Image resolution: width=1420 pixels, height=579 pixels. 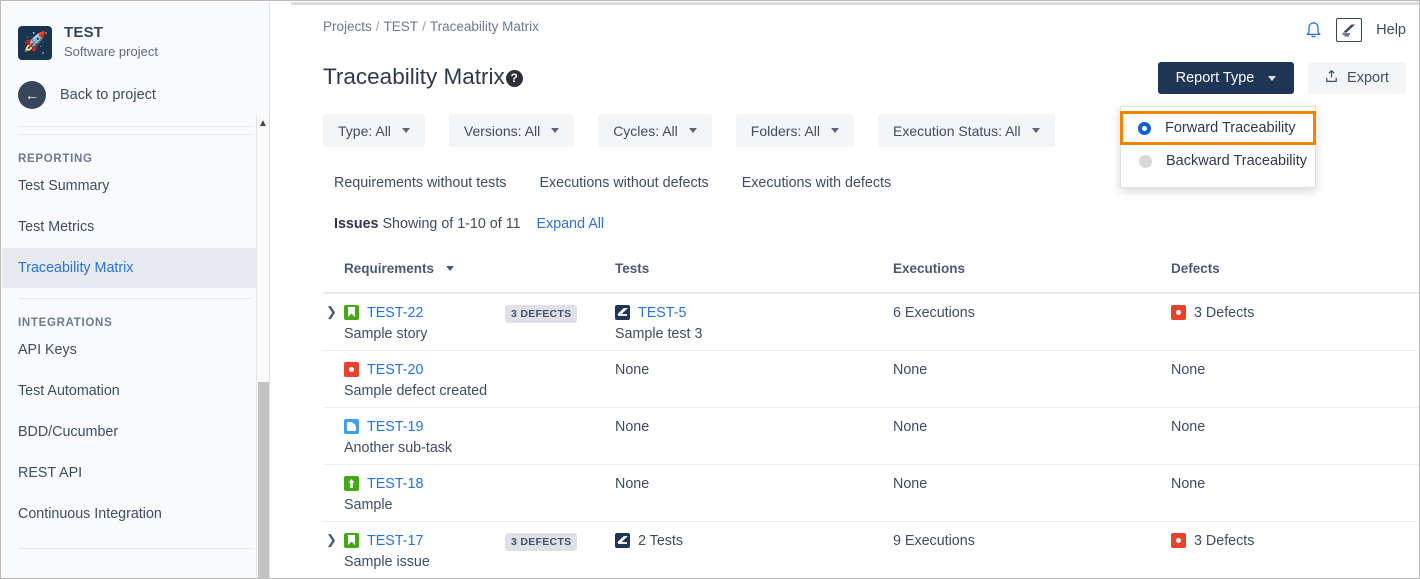 What do you see at coordinates (134, 548) in the screenshot?
I see `sidebar-divider-bottom` at bounding box center [134, 548].